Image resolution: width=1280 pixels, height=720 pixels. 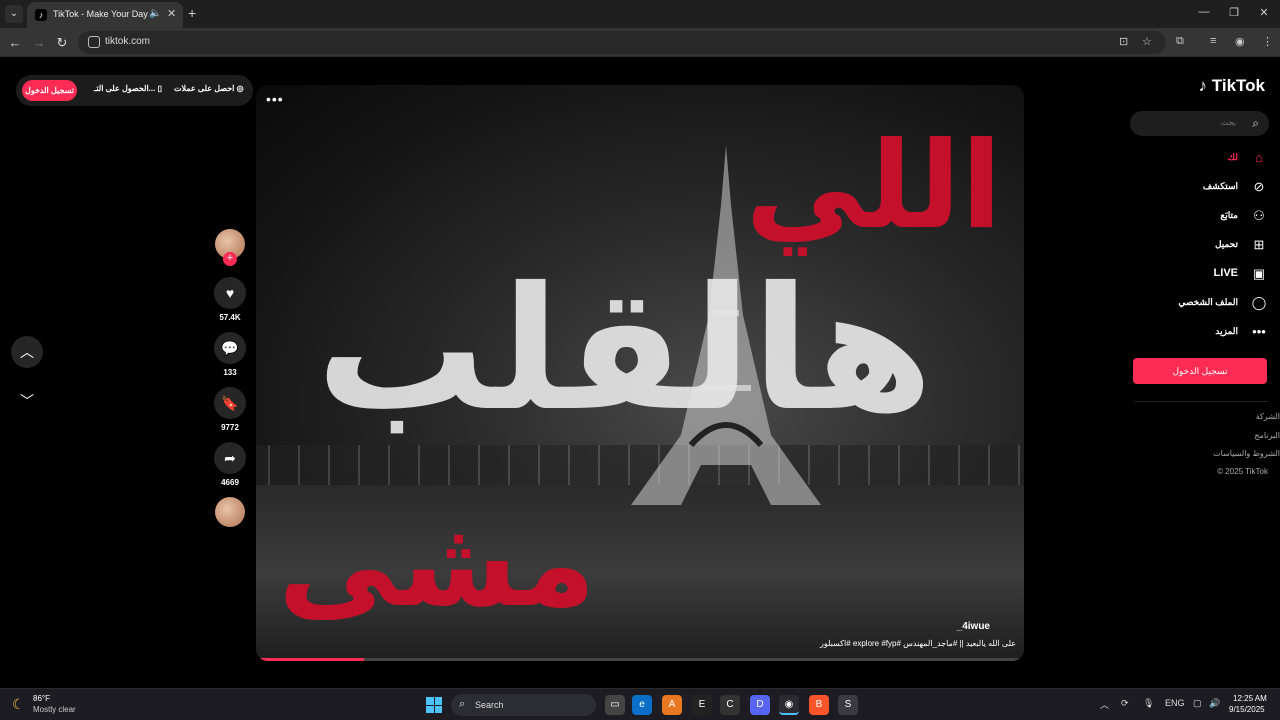 I want to click on live-tv-icon: ▣, so click(x=1259, y=273).